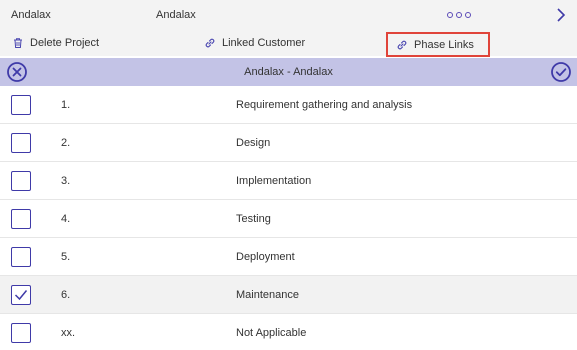 This screenshot has width=577, height=350. What do you see at coordinates (66, 257) in the screenshot?
I see `phase-number: 5.` at bounding box center [66, 257].